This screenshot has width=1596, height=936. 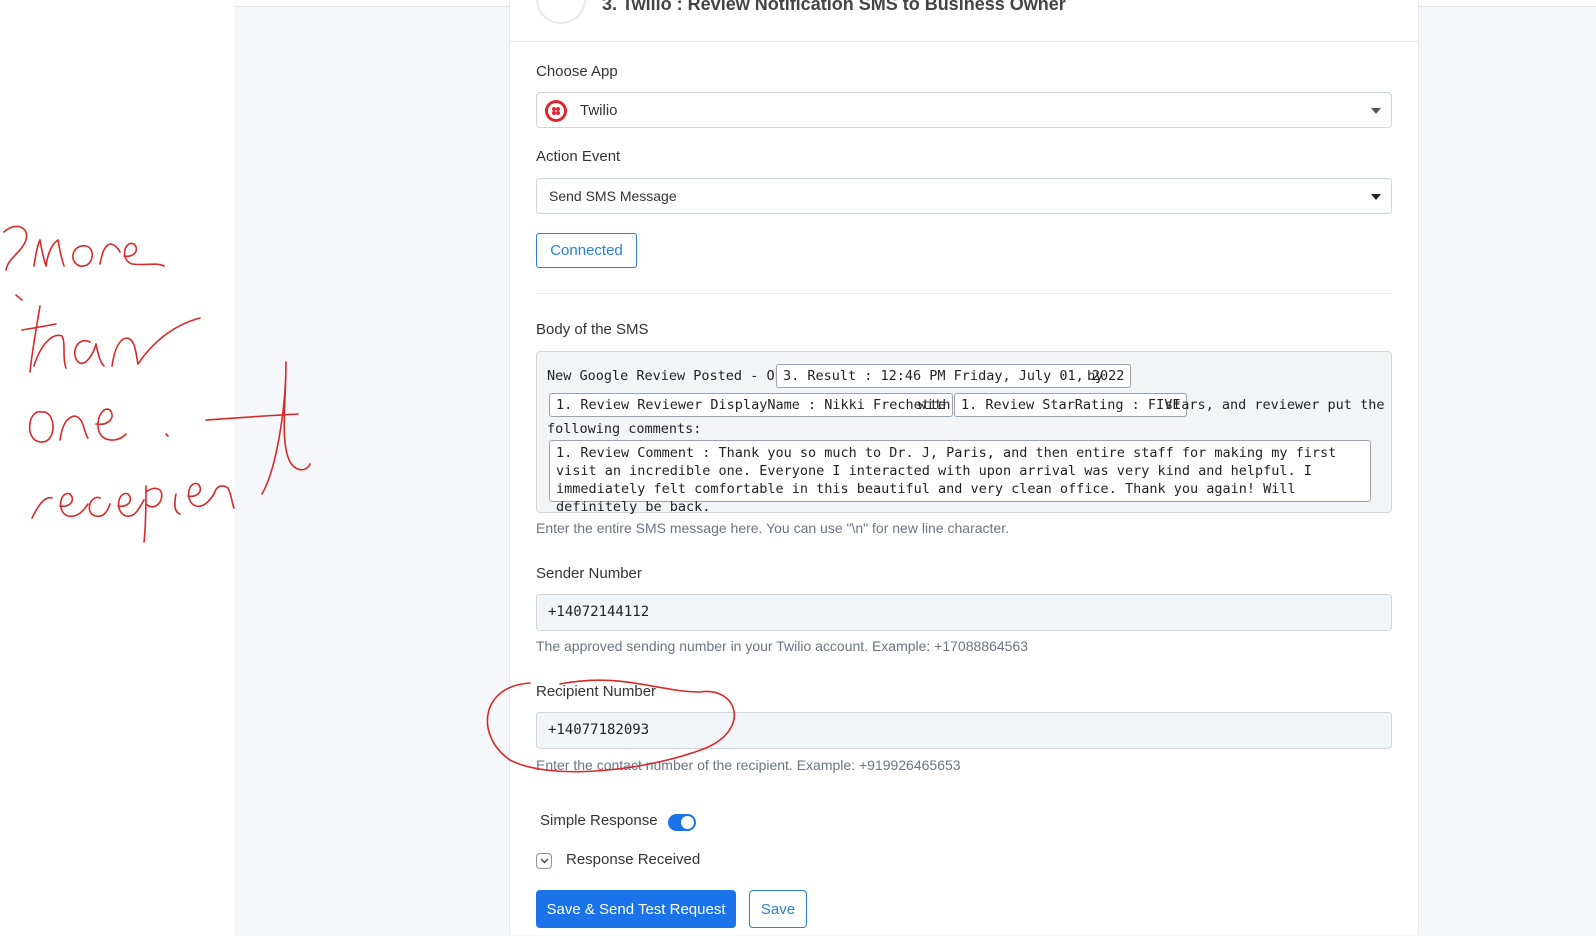 What do you see at coordinates (596, 691) in the screenshot?
I see `recipient-number-label: Recipient Number` at bounding box center [596, 691].